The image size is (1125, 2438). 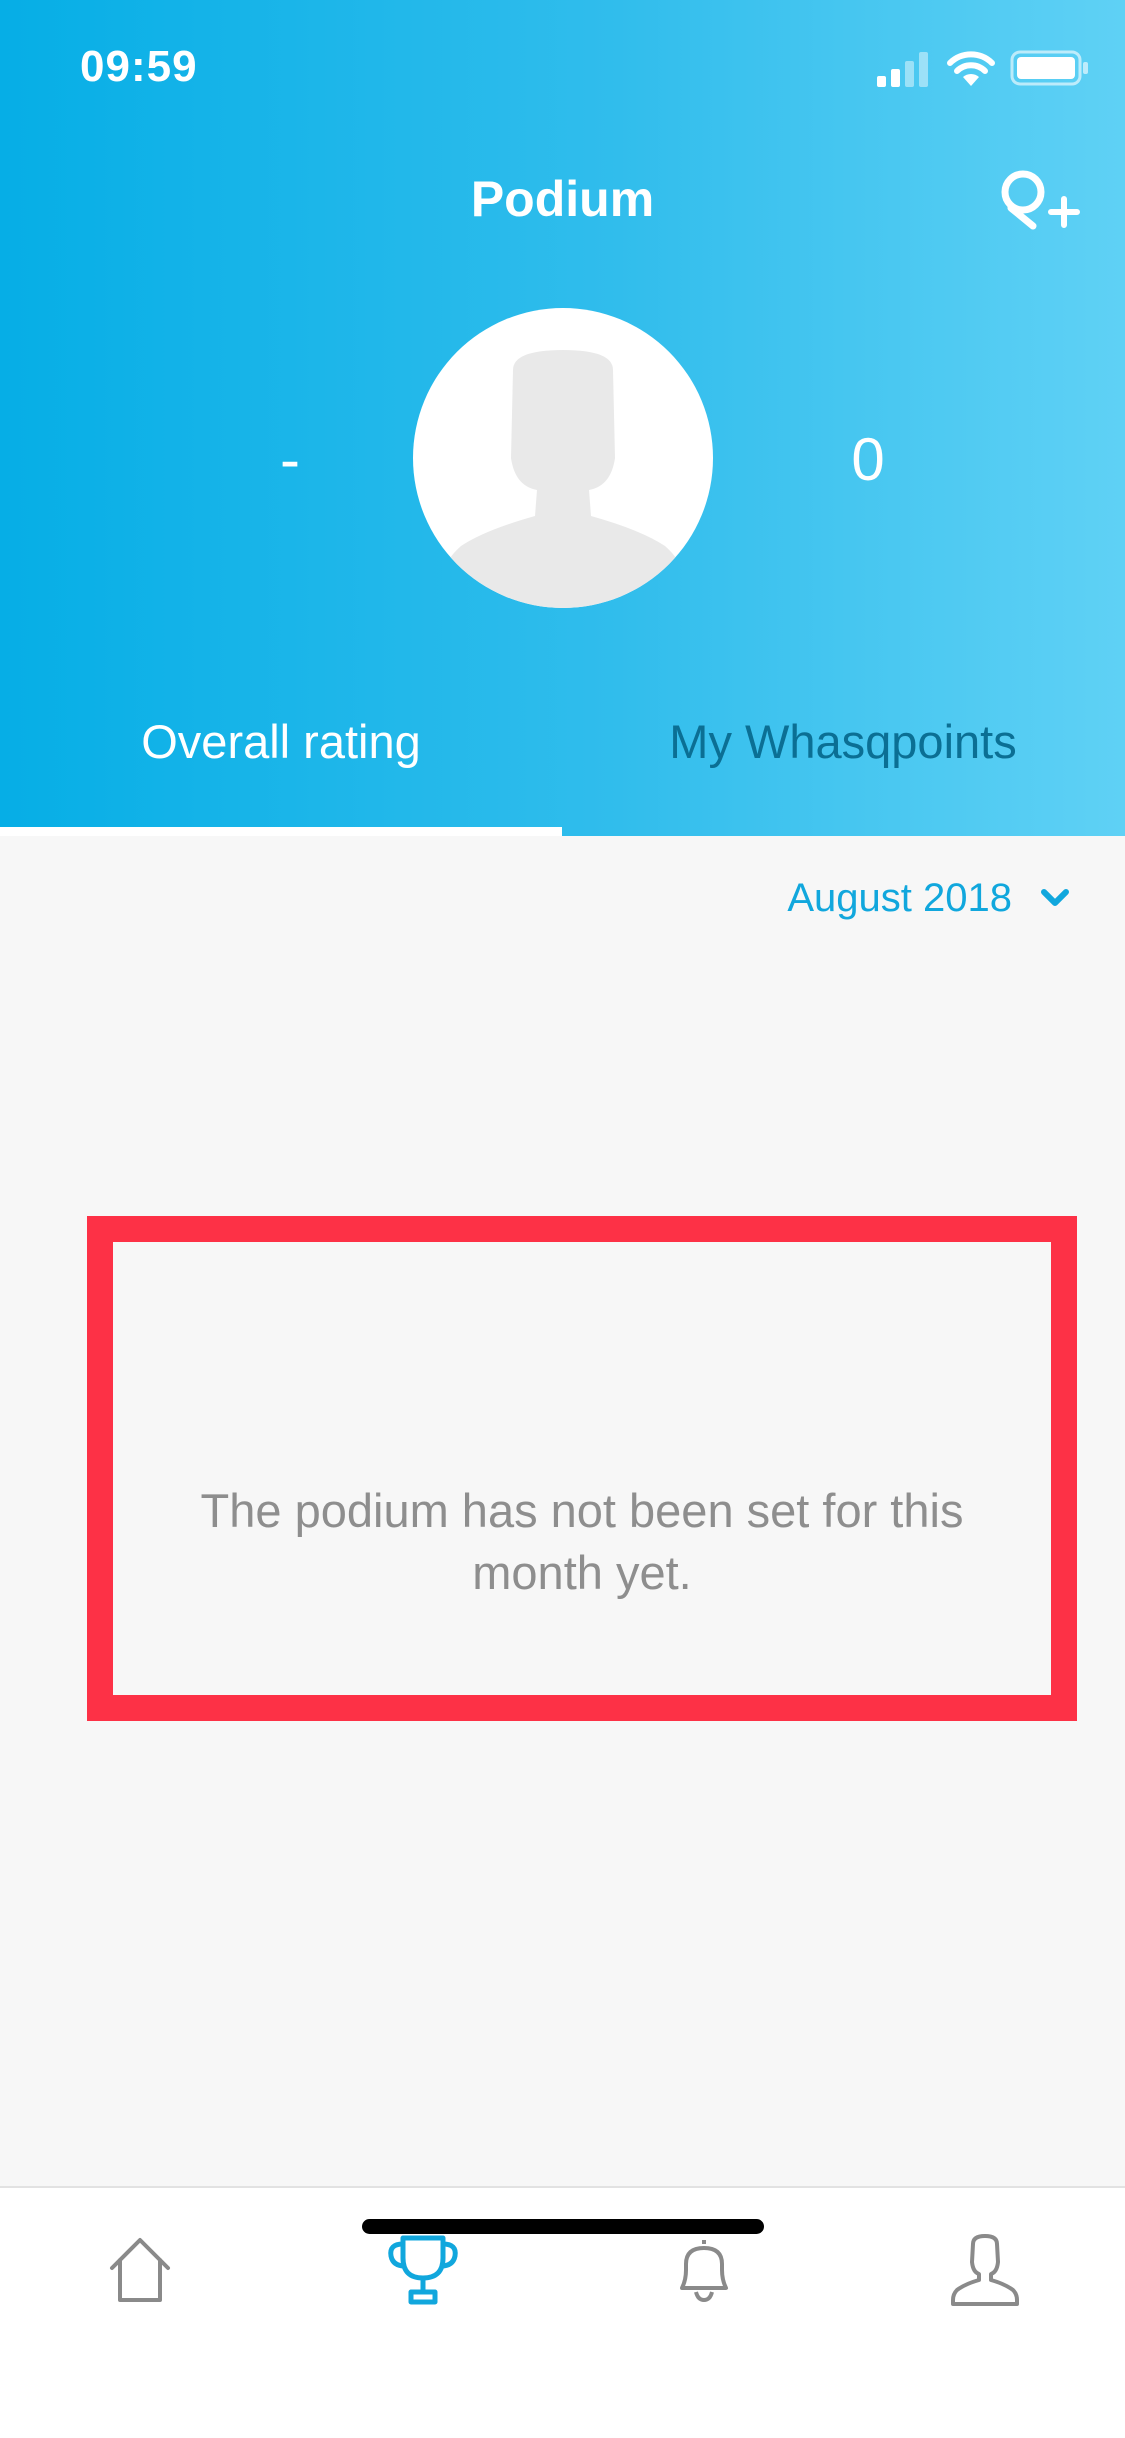 I want to click on profile-summary: - 0, so click(x=562, y=460).